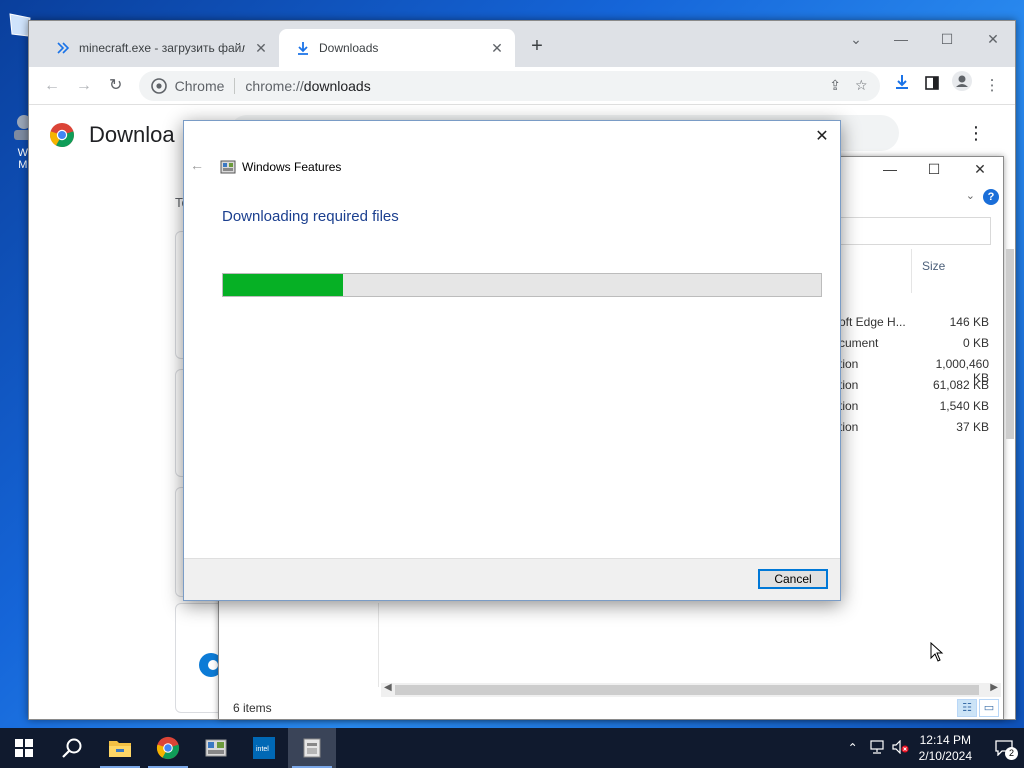  What do you see at coordinates (1004, 748) in the screenshot?
I see `action-center-button: 2` at bounding box center [1004, 748].